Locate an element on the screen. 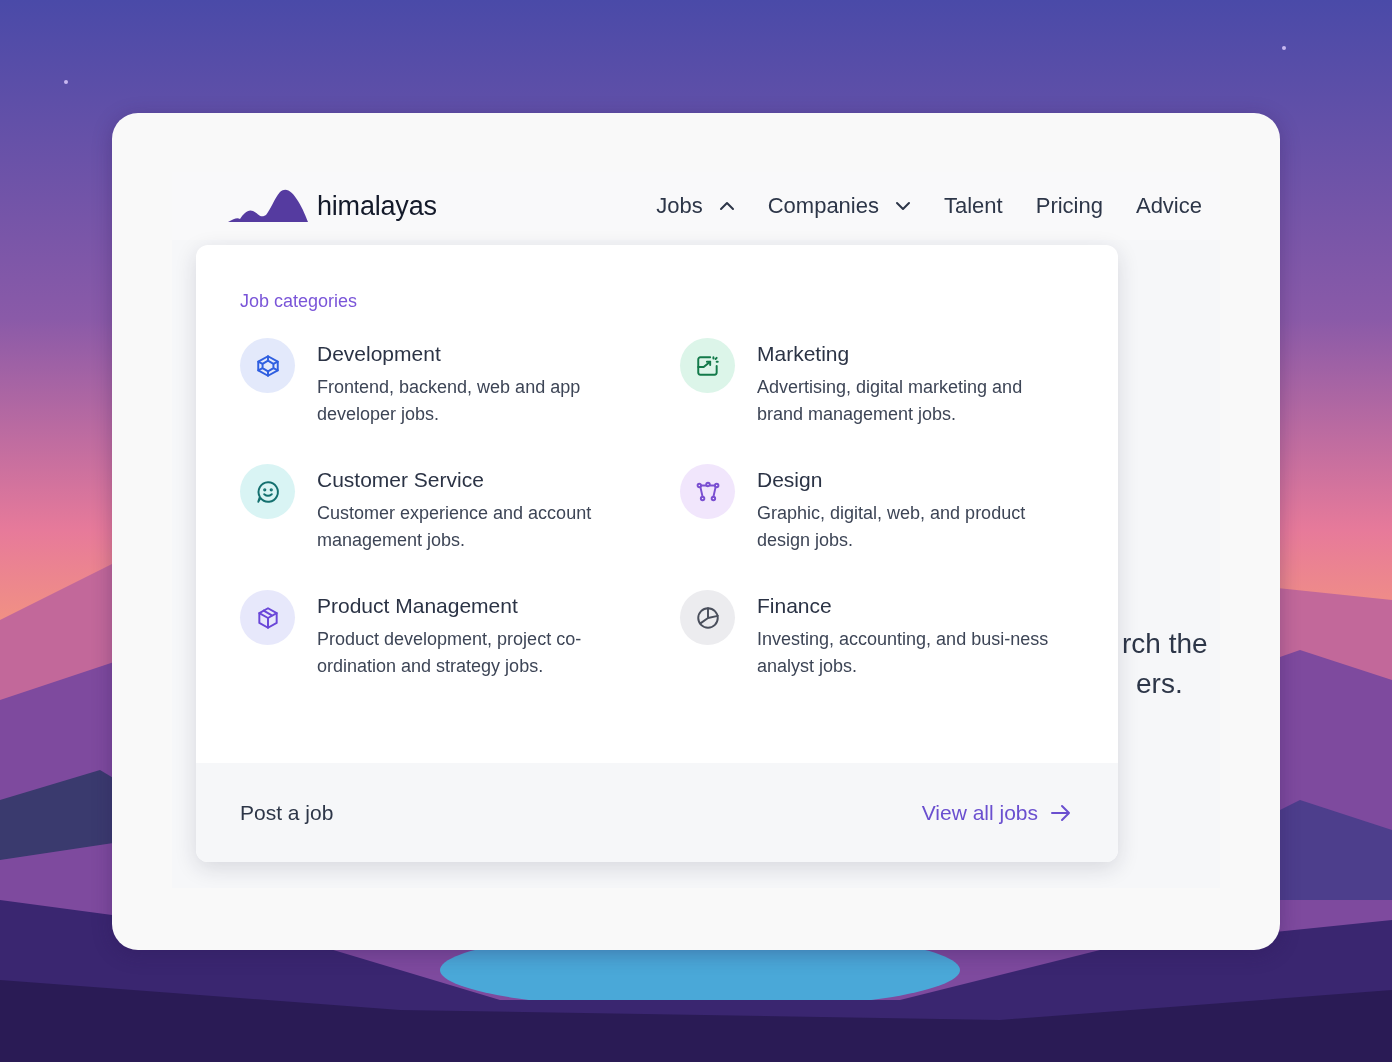  mountain-logo-icon is located at coordinates (268, 206).